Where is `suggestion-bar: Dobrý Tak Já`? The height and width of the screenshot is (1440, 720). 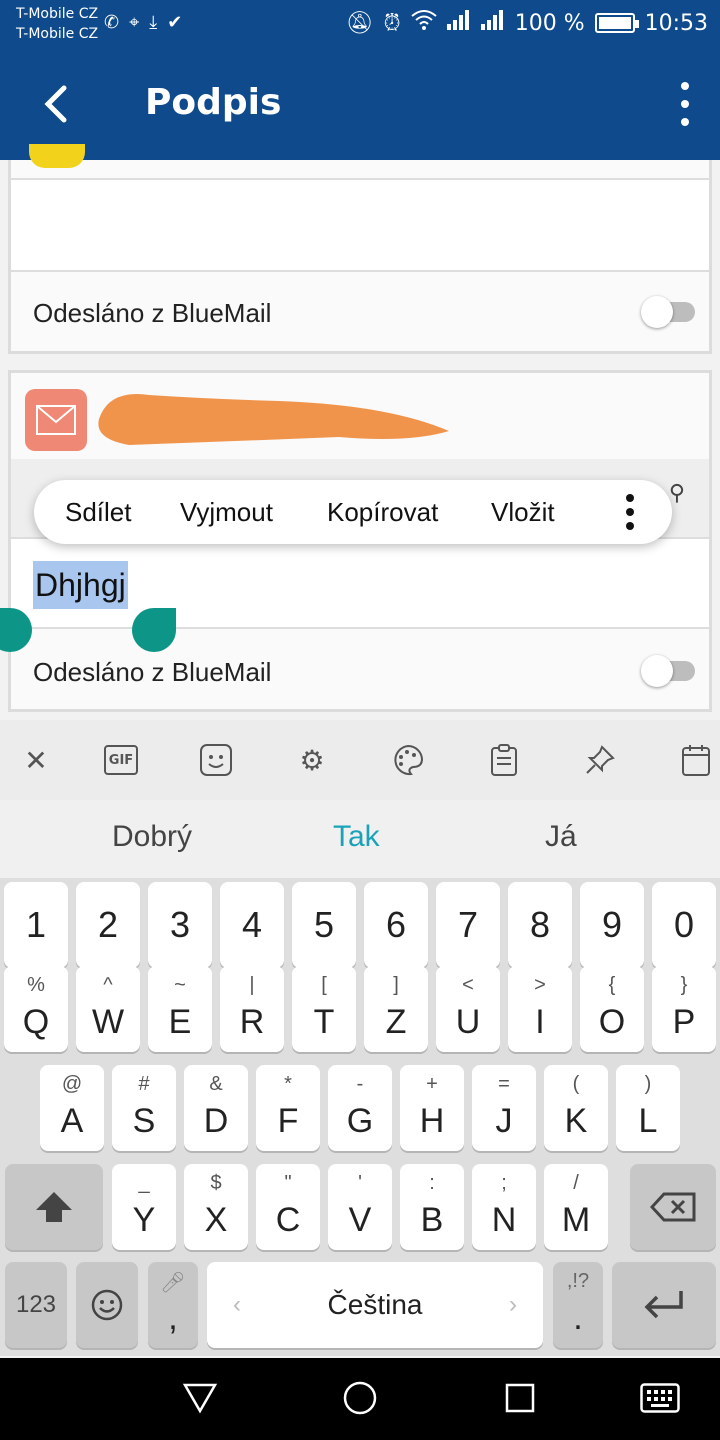 suggestion-bar: Dobrý Tak Já is located at coordinates (360, 839).